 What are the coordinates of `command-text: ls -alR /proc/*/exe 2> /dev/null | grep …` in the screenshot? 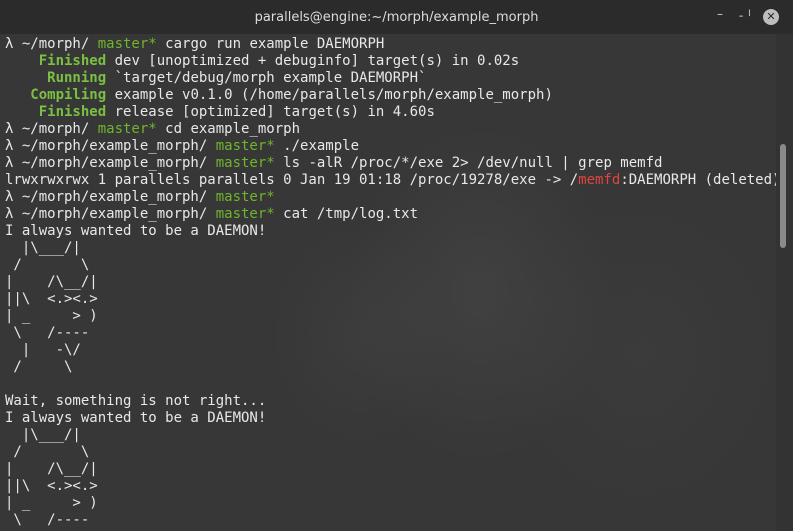 It's located at (468, 163).